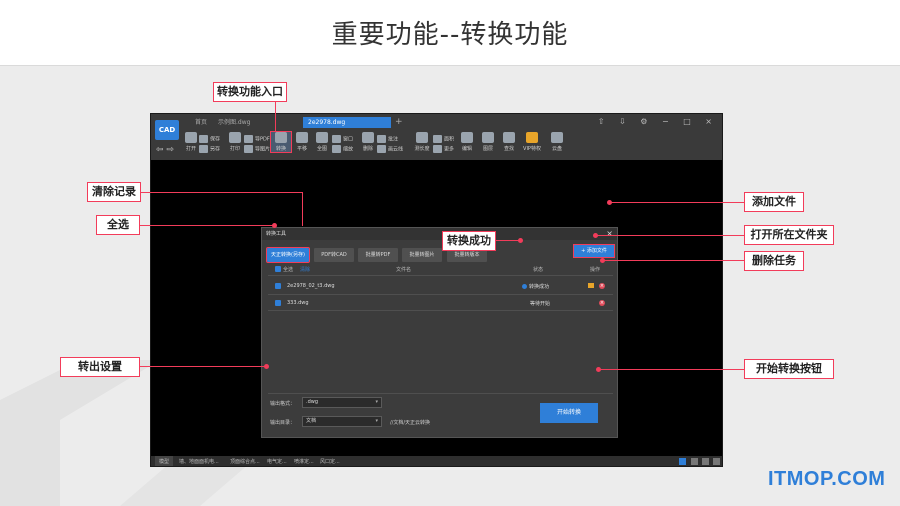 The width and height of the screenshot is (900, 506). What do you see at coordinates (594, 251) in the screenshot?
I see `add-file-button: + 添加文件` at bounding box center [594, 251].